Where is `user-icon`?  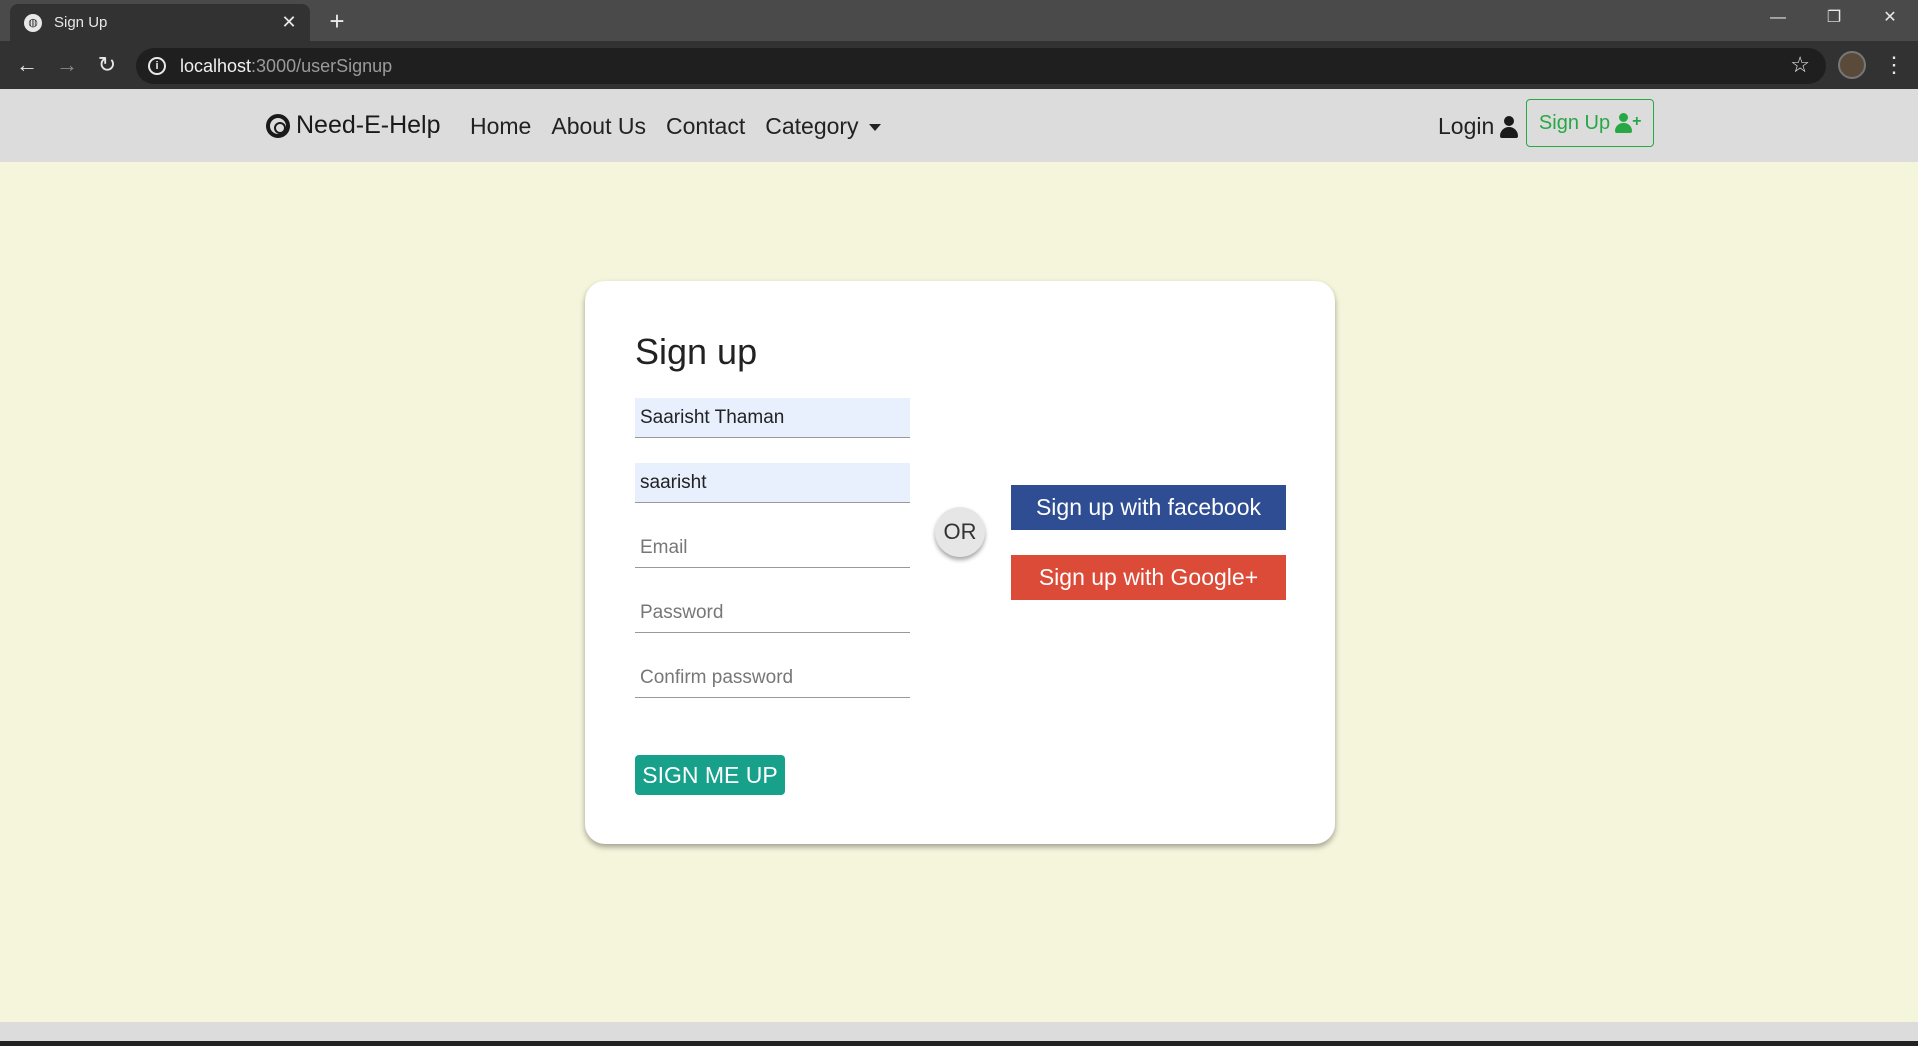 user-icon is located at coordinates (1509, 126).